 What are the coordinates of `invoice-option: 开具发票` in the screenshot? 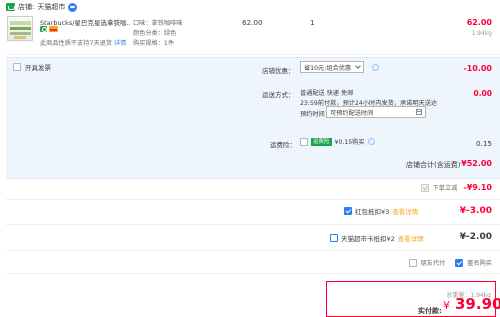 It's located at (32, 67).